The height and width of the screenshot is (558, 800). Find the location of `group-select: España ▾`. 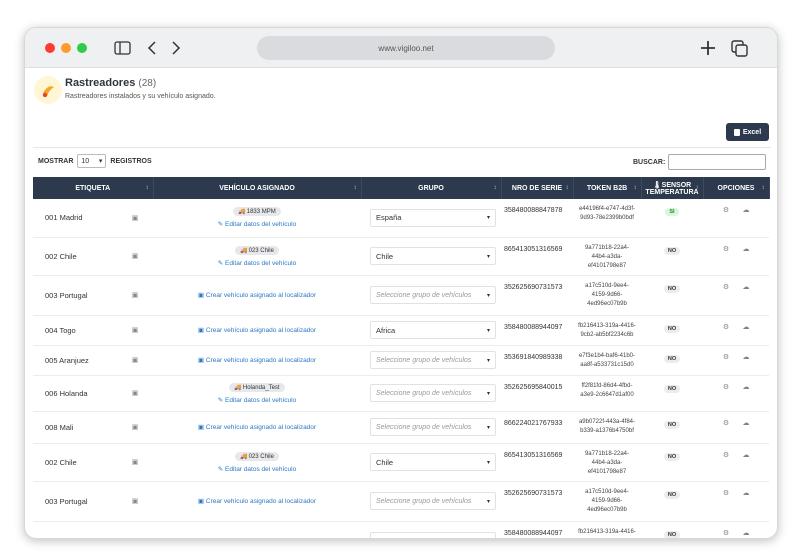

group-select: España ▾ is located at coordinates (433, 217).